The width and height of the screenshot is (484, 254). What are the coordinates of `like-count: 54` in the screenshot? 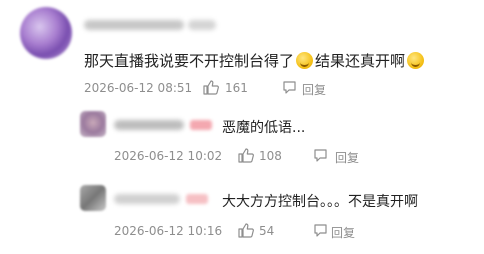 It's located at (267, 231).